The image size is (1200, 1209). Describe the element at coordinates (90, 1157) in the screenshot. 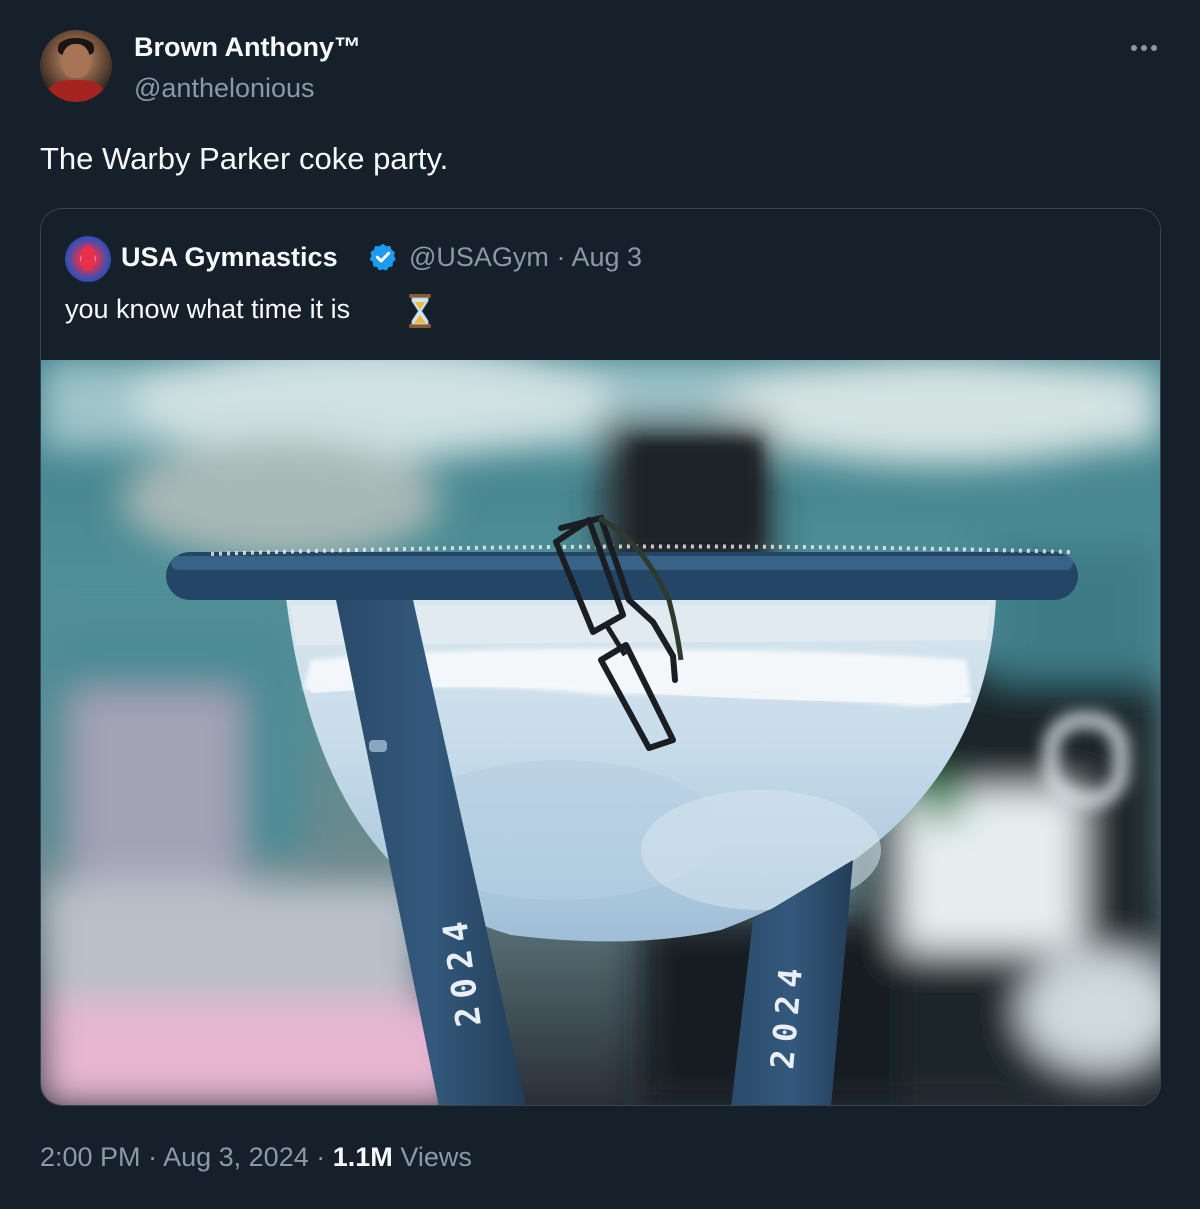

I see `tweet-time: 2:00 PM` at that location.